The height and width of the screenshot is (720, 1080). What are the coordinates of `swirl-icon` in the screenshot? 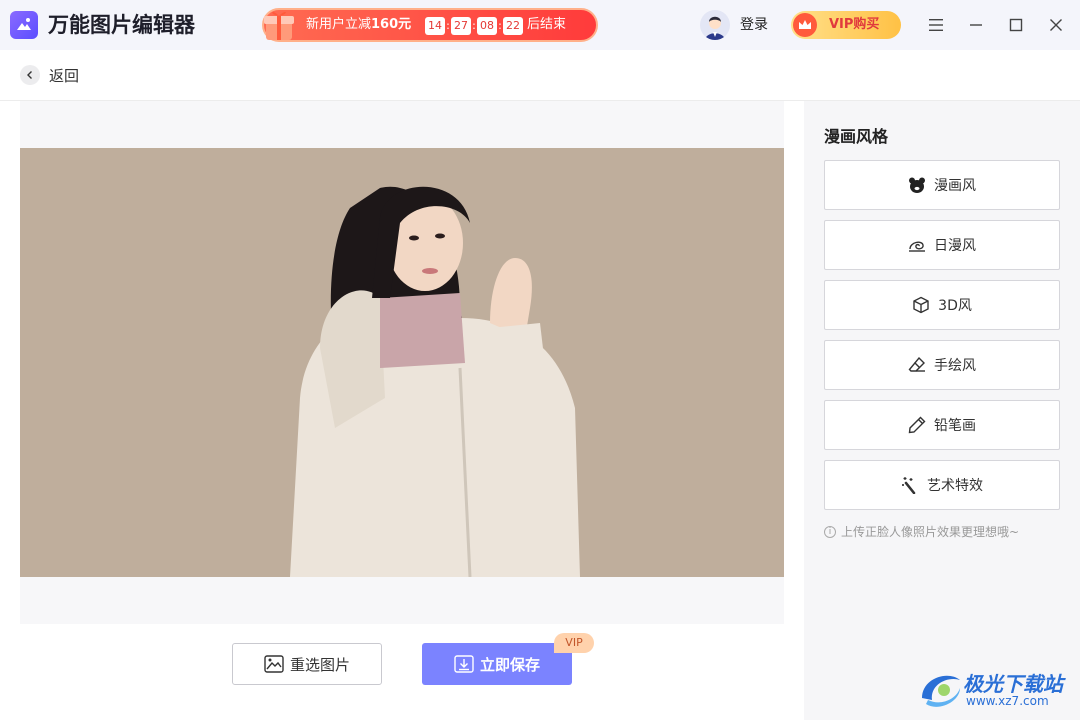 It's located at (917, 246).